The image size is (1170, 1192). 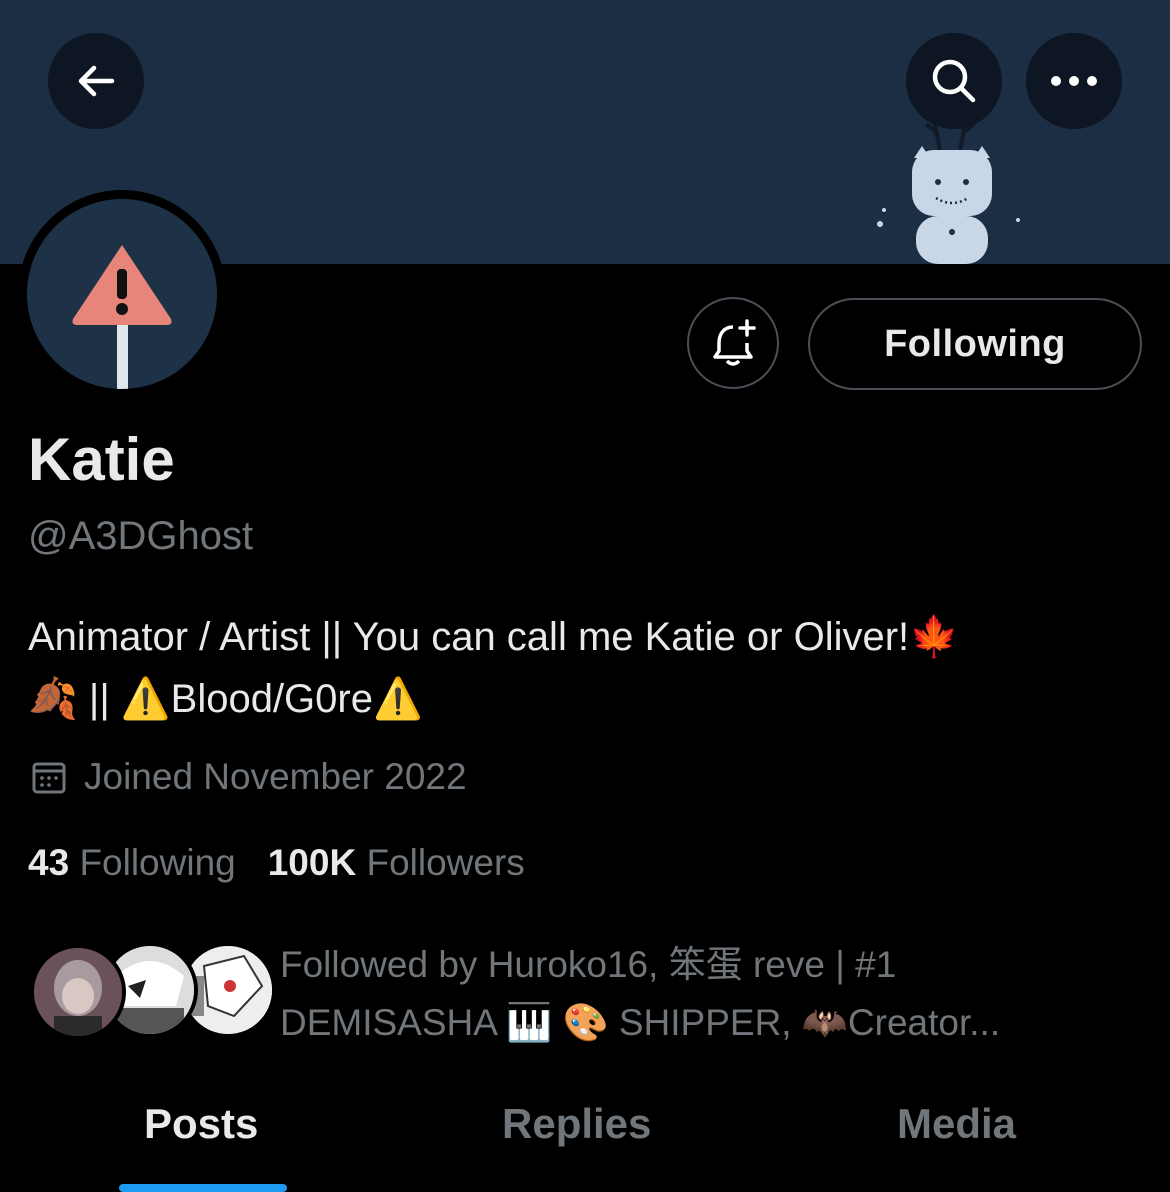 I want to click on profile-tabs: Posts Replies Media, so click(x=585, y=1141).